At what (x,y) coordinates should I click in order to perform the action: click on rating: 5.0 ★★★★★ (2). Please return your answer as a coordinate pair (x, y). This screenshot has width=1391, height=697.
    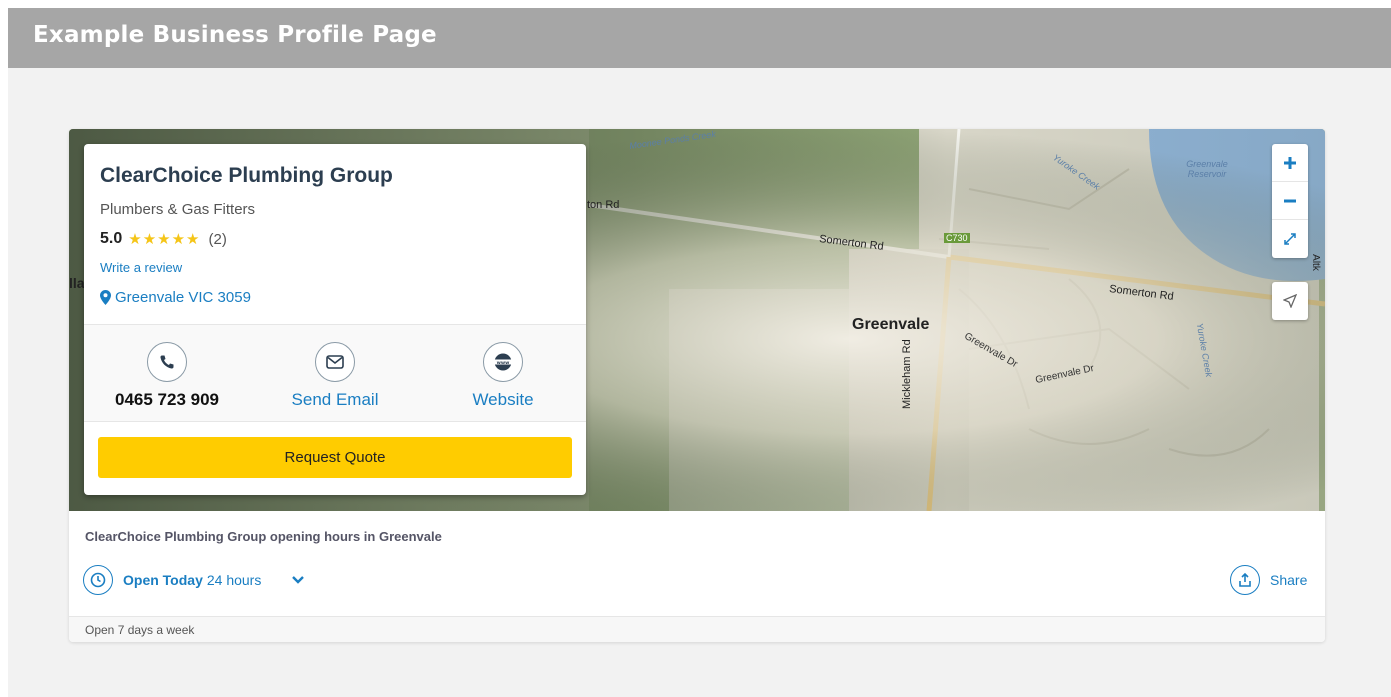
    Looking at the image, I should click on (163, 239).